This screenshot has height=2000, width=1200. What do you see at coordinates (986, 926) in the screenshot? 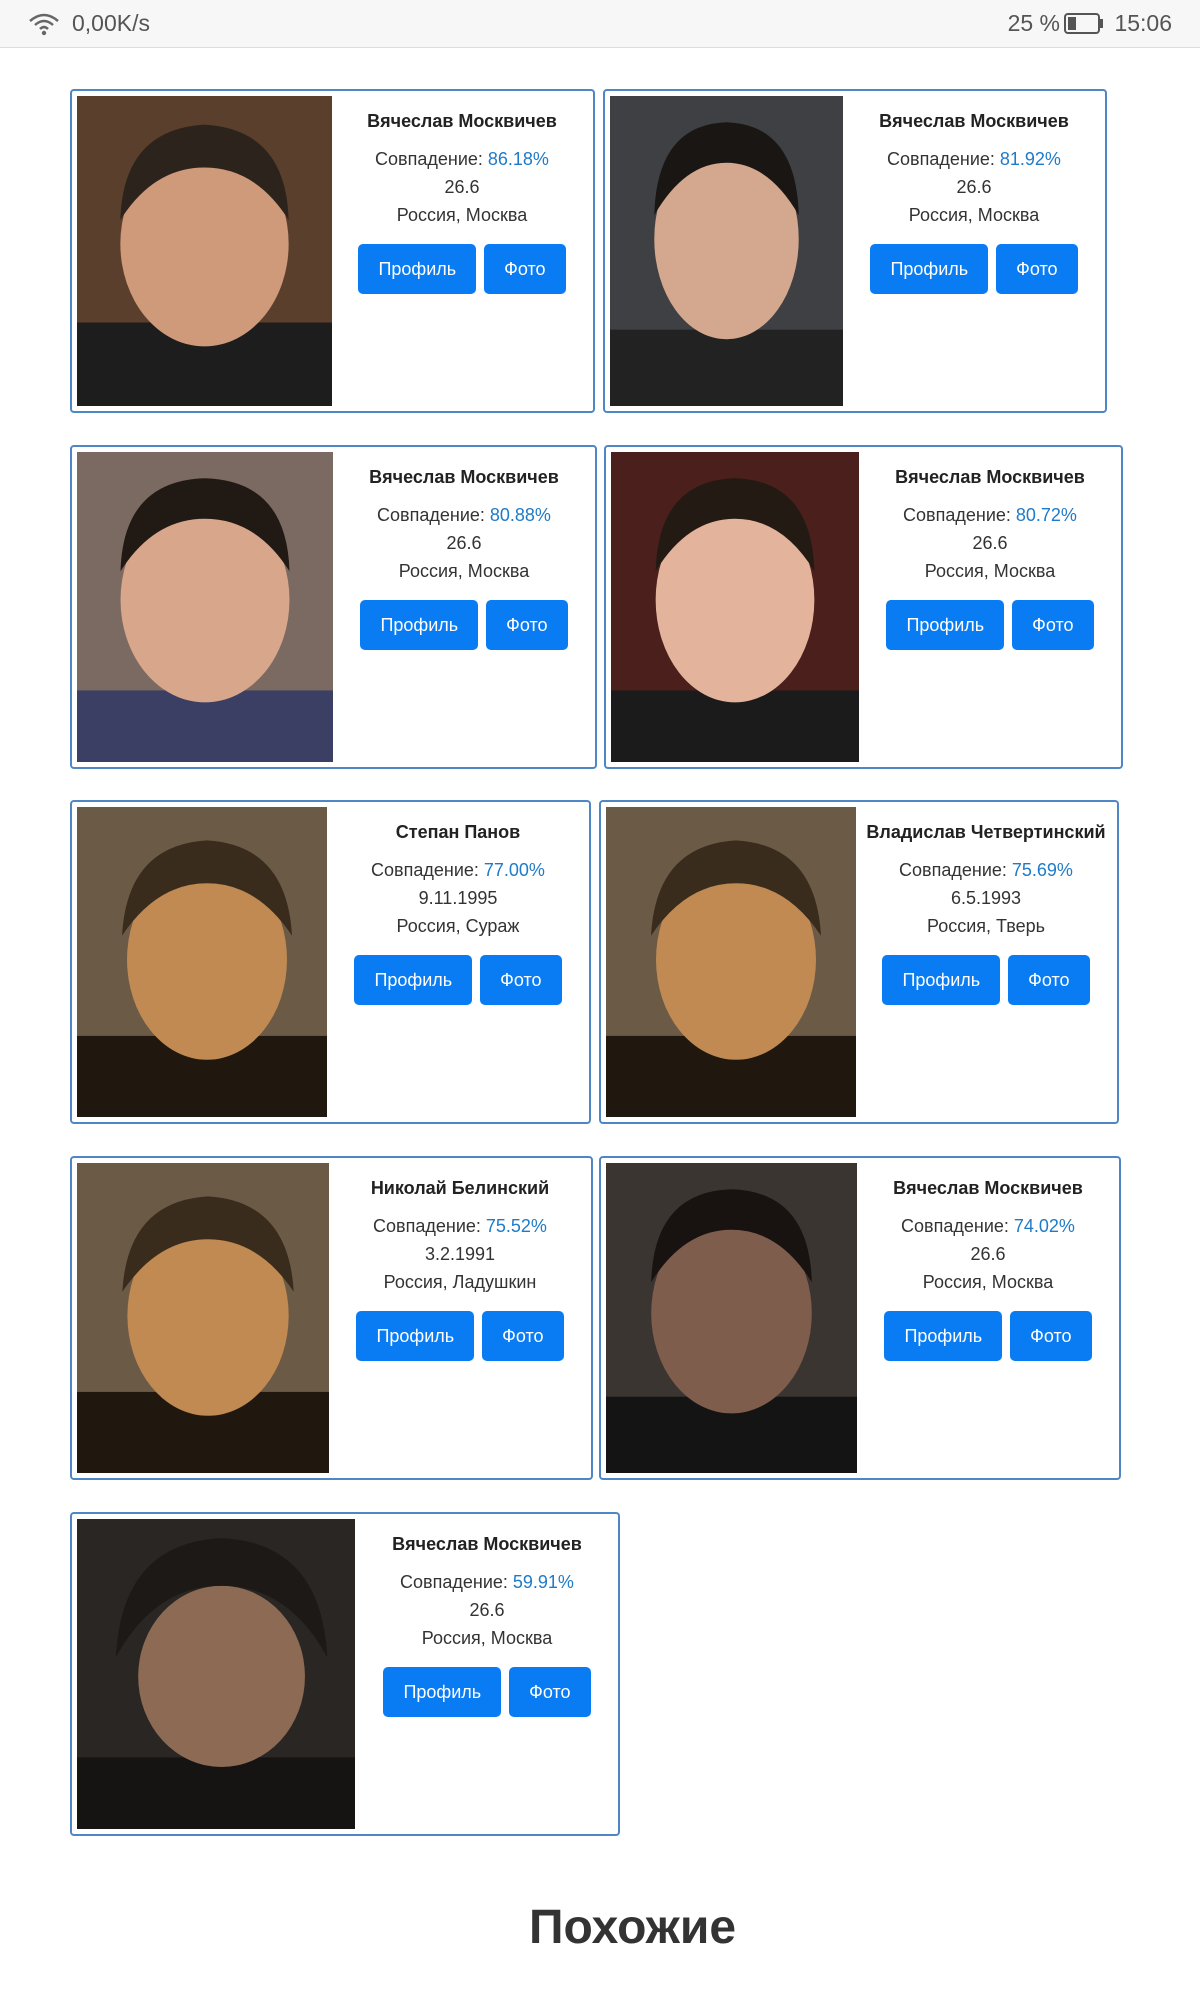
I see `location: Россия, Тверь` at bounding box center [986, 926].